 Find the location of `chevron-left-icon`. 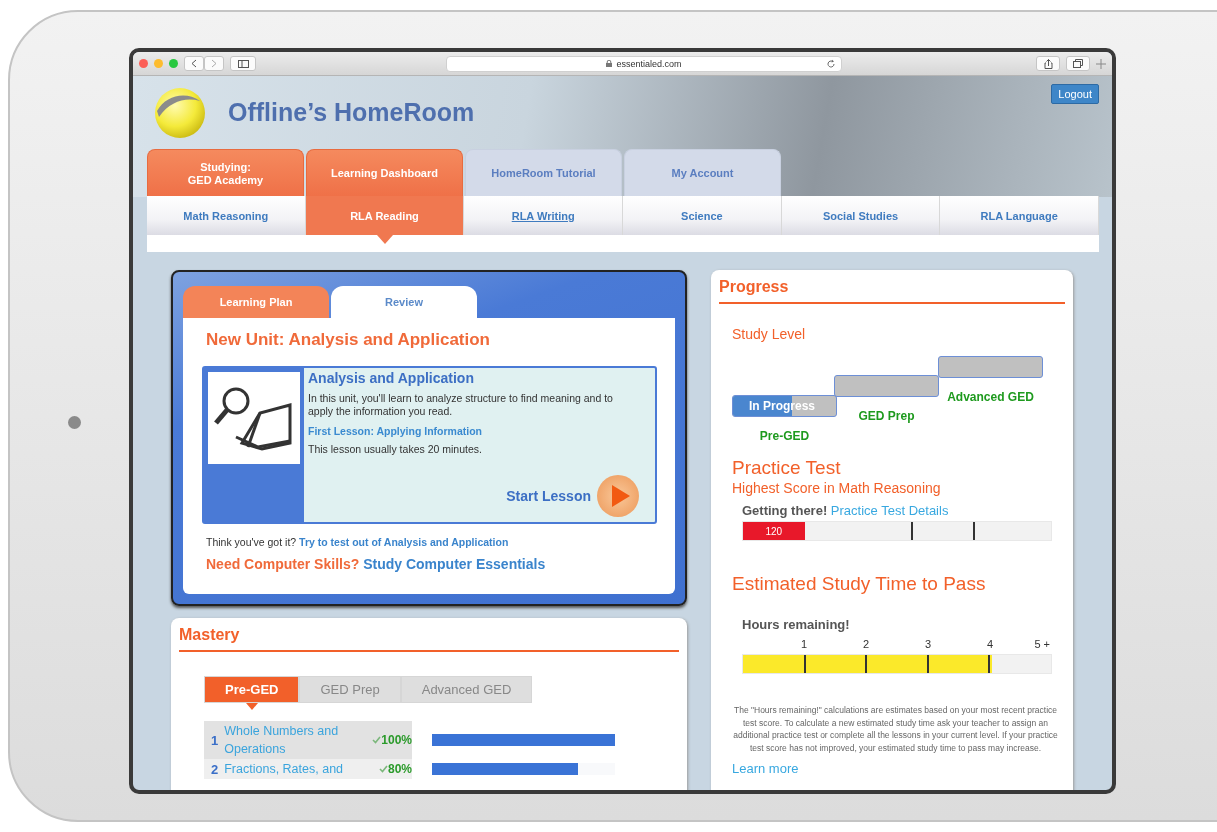

chevron-left-icon is located at coordinates (194, 63).